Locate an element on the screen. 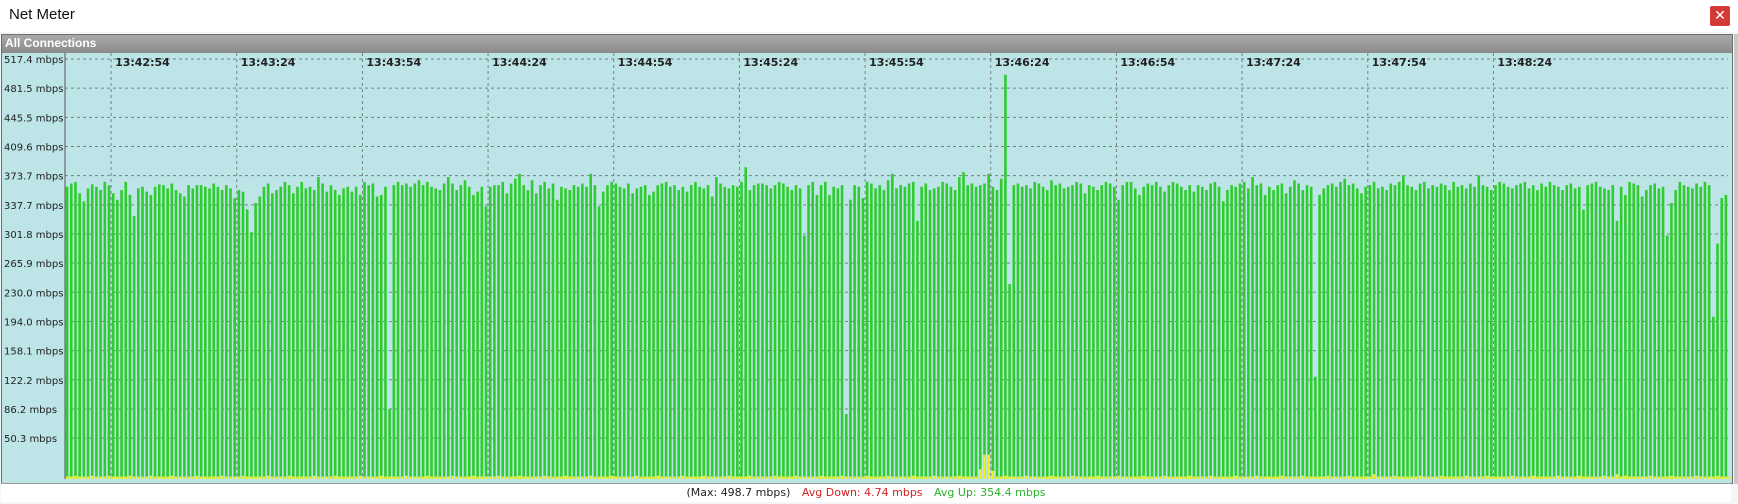 The width and height of the screenshot is (1738, 504). close-button: ✕ is located at coordinates (1720, 16).